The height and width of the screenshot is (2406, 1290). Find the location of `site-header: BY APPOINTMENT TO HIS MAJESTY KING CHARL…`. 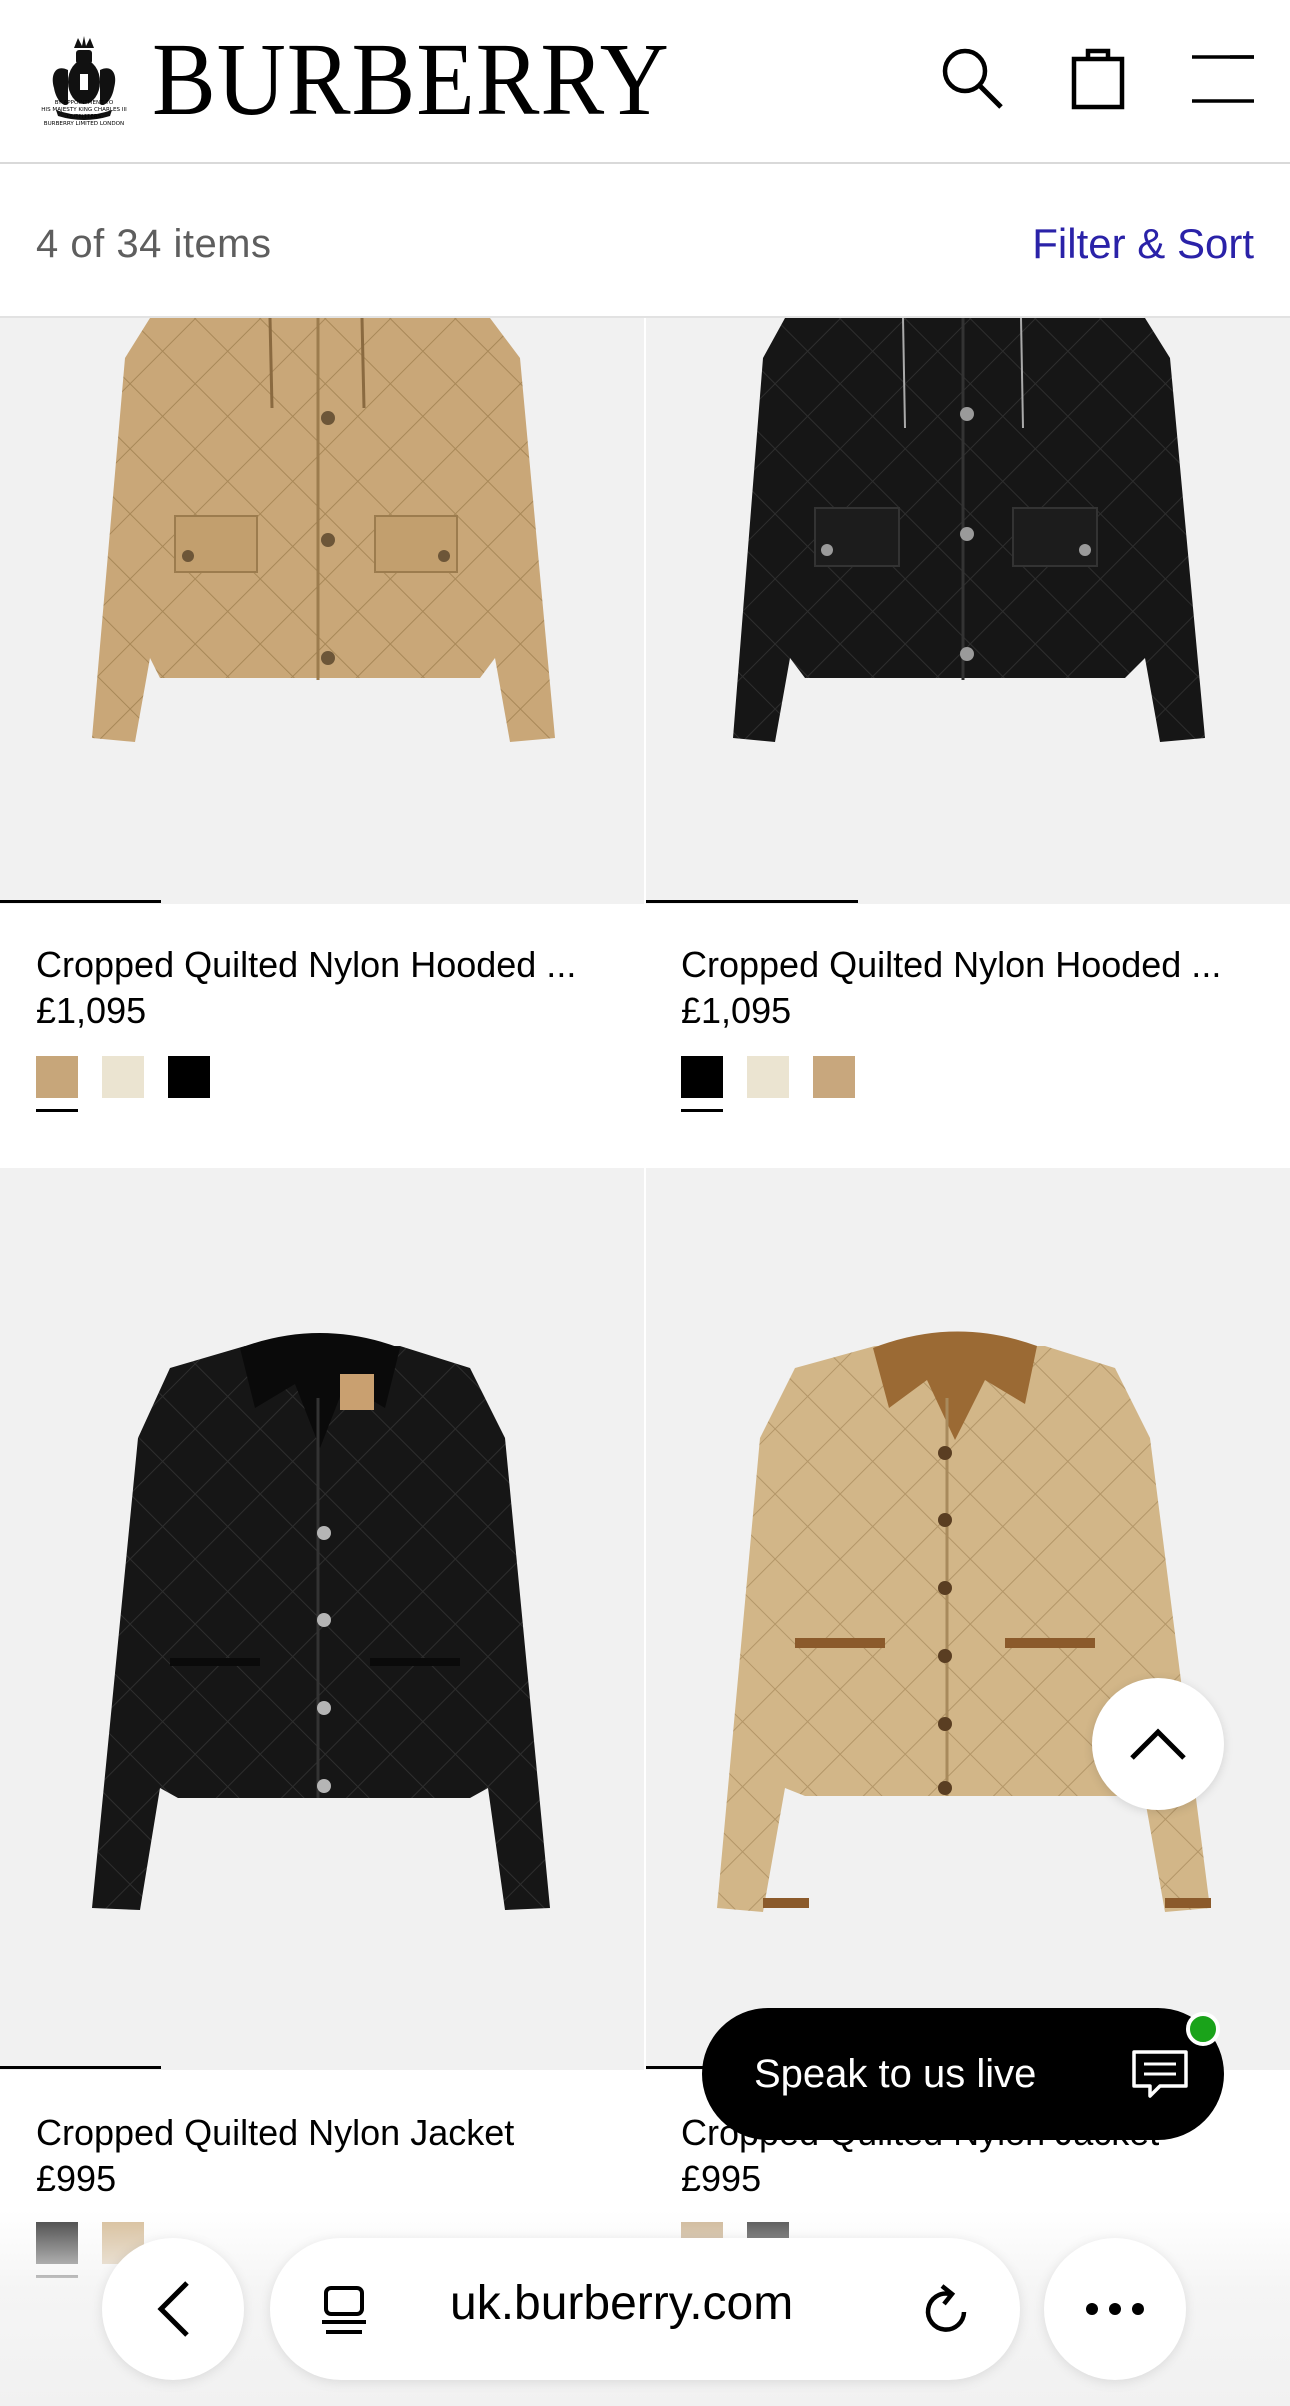

site-header: BY APPOINTMENT TO HIS MAJESTY KING CHARL… is located at coordinates (645, 82).